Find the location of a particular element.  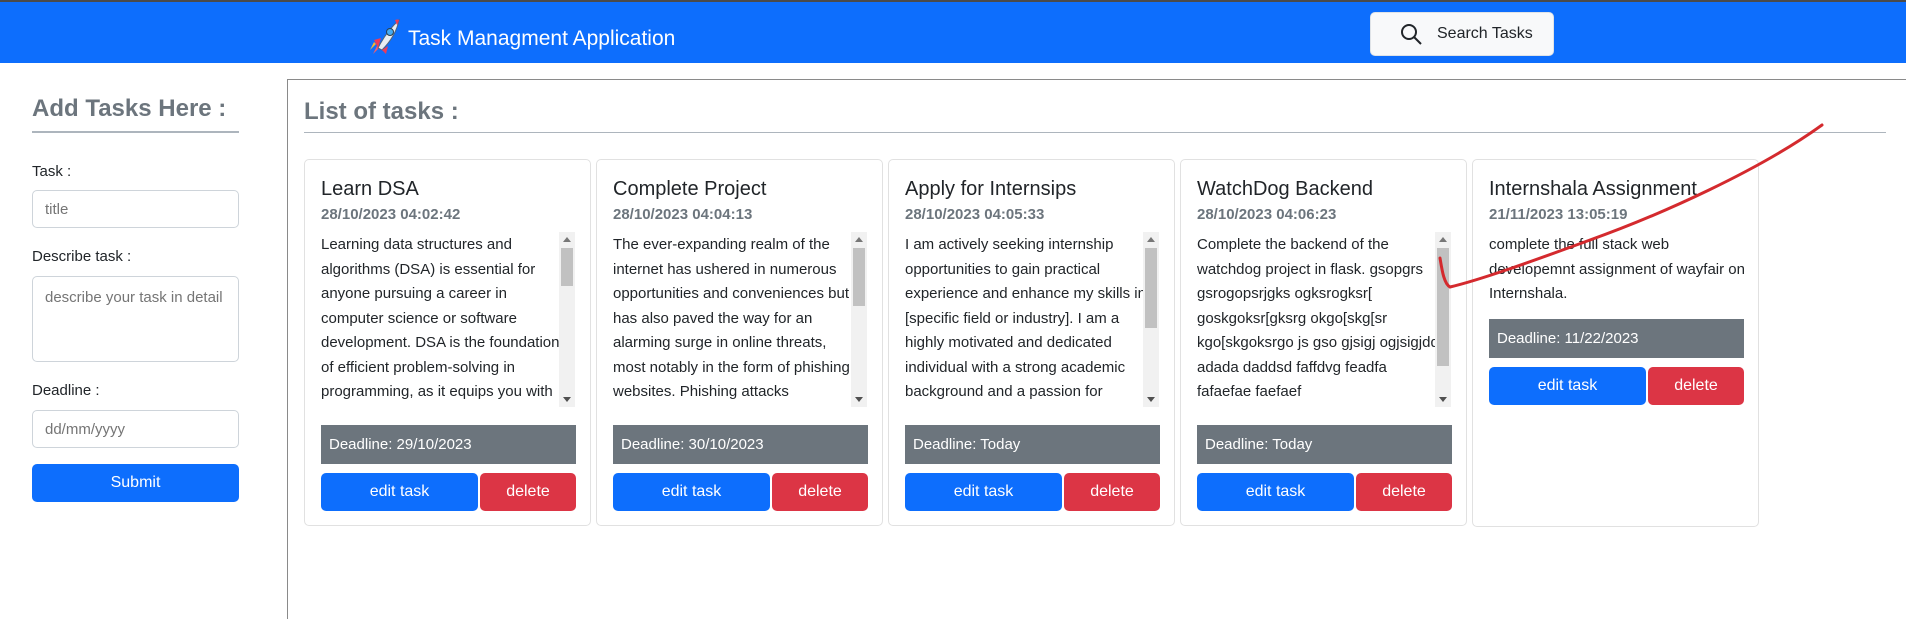

task-deadline: Deadline: 30/10/2023 is located at coordinates (740, 444).